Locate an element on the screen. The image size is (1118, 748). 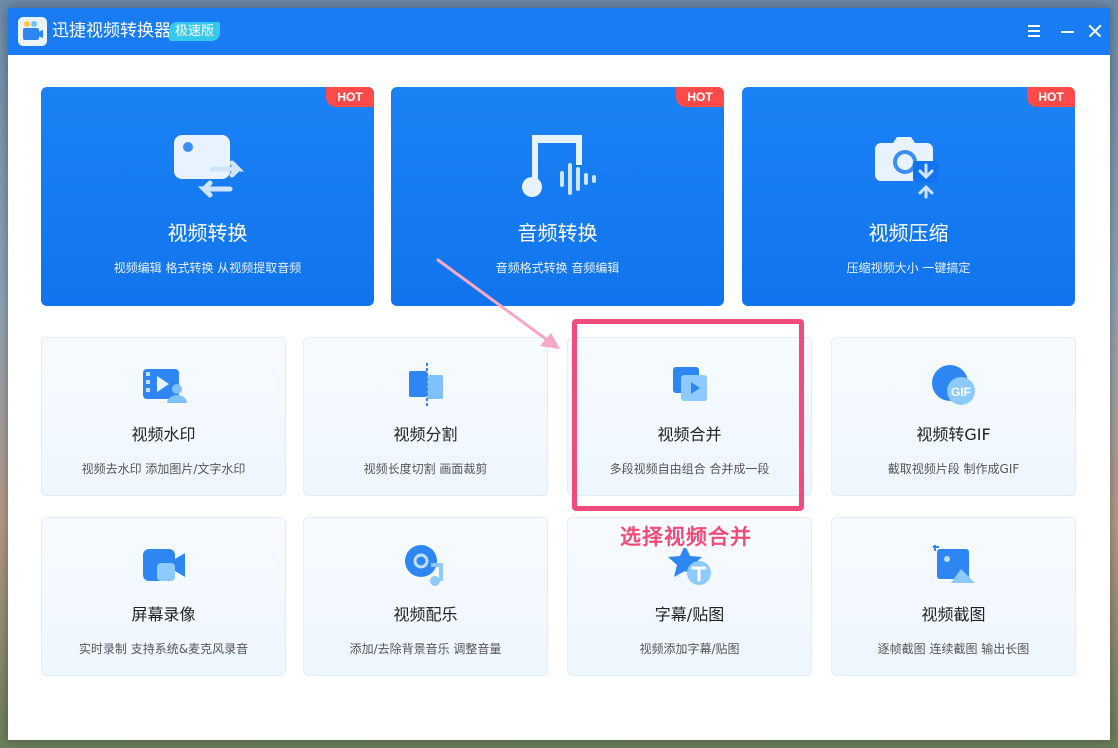
card-title: 视频压缩 is located at coordinates (908, 233).